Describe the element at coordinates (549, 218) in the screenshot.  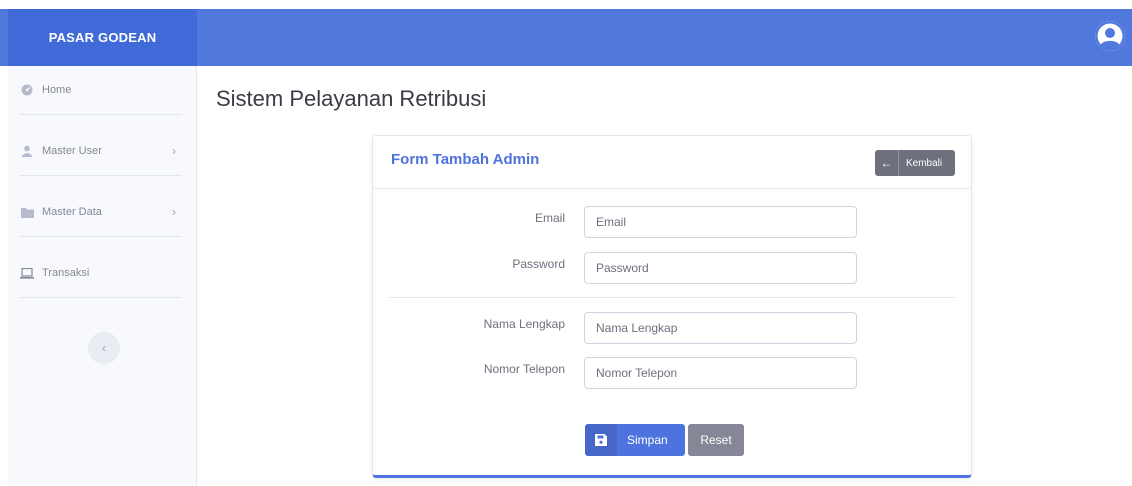
I see `email-label: Email` at that location.